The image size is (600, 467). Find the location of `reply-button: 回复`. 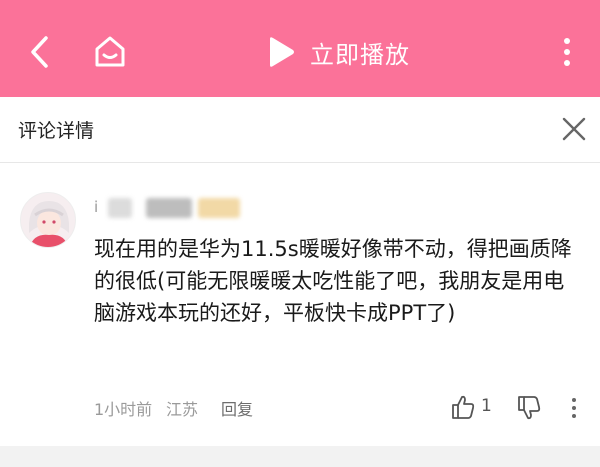

reply-button: 回复 is located at coordinates (237, 408).